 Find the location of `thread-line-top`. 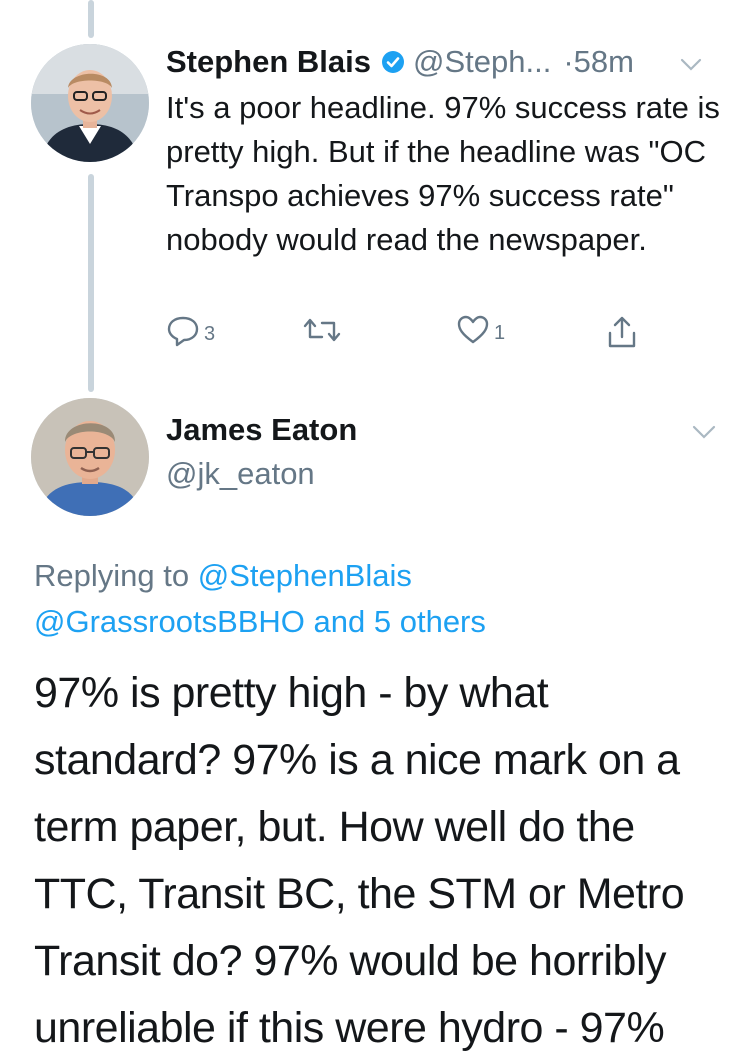

thread-line-top is located at coordinates (91, 19).